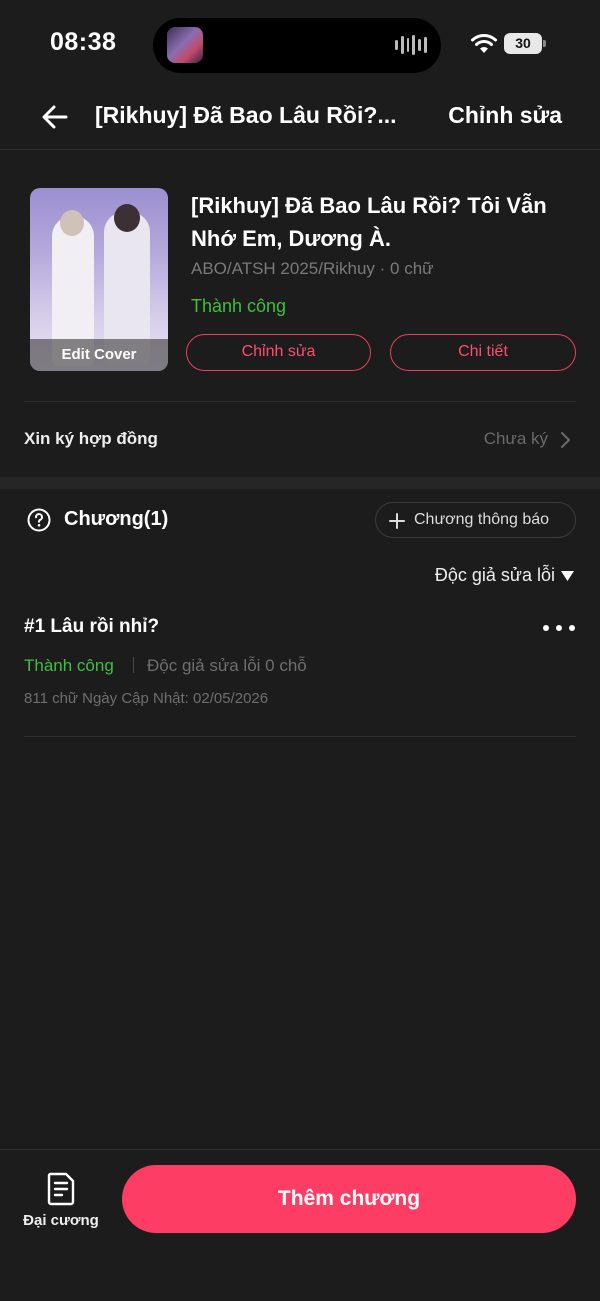 This screenshot has height=1301, width=600. Describe the element at coordinates (523, 43) in the screenshot. I see `battery-icon: 30` at that location.